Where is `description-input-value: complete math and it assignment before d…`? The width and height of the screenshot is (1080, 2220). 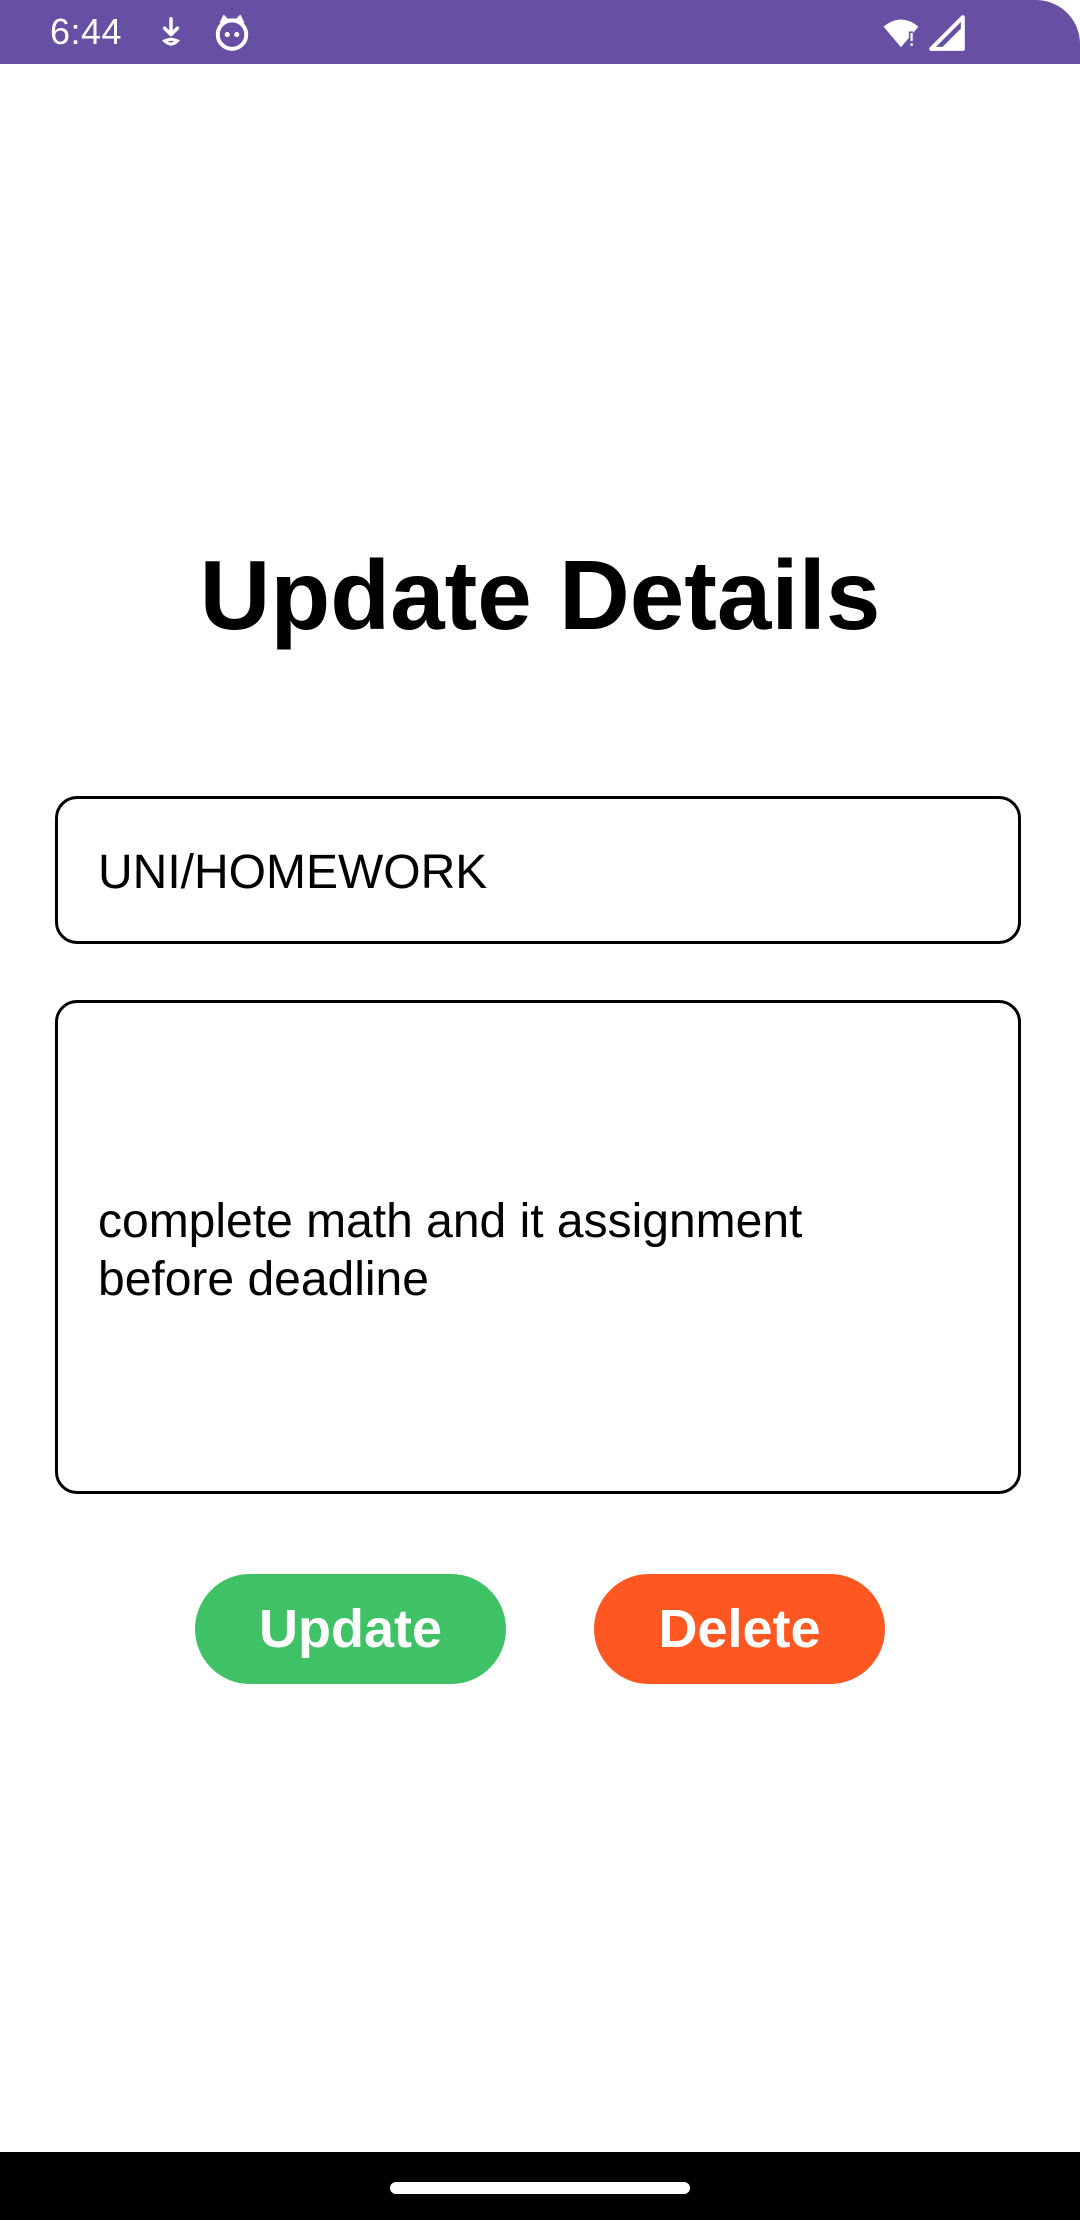 description-input-value: complete math and it assignment before d… is located at coordinates (450, 1250).